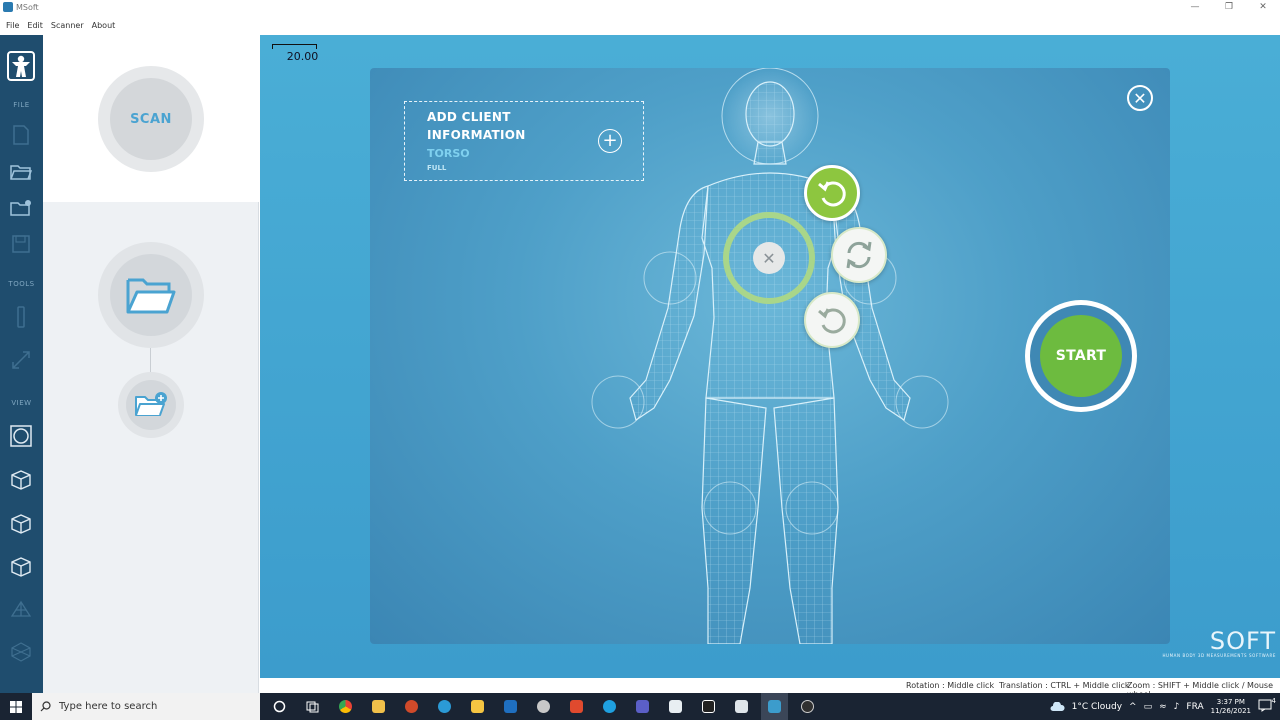  Describe the element at coordinates (640, 25) in the screenshot. I see `menu-bar: File Edit Scanner About` at that location.